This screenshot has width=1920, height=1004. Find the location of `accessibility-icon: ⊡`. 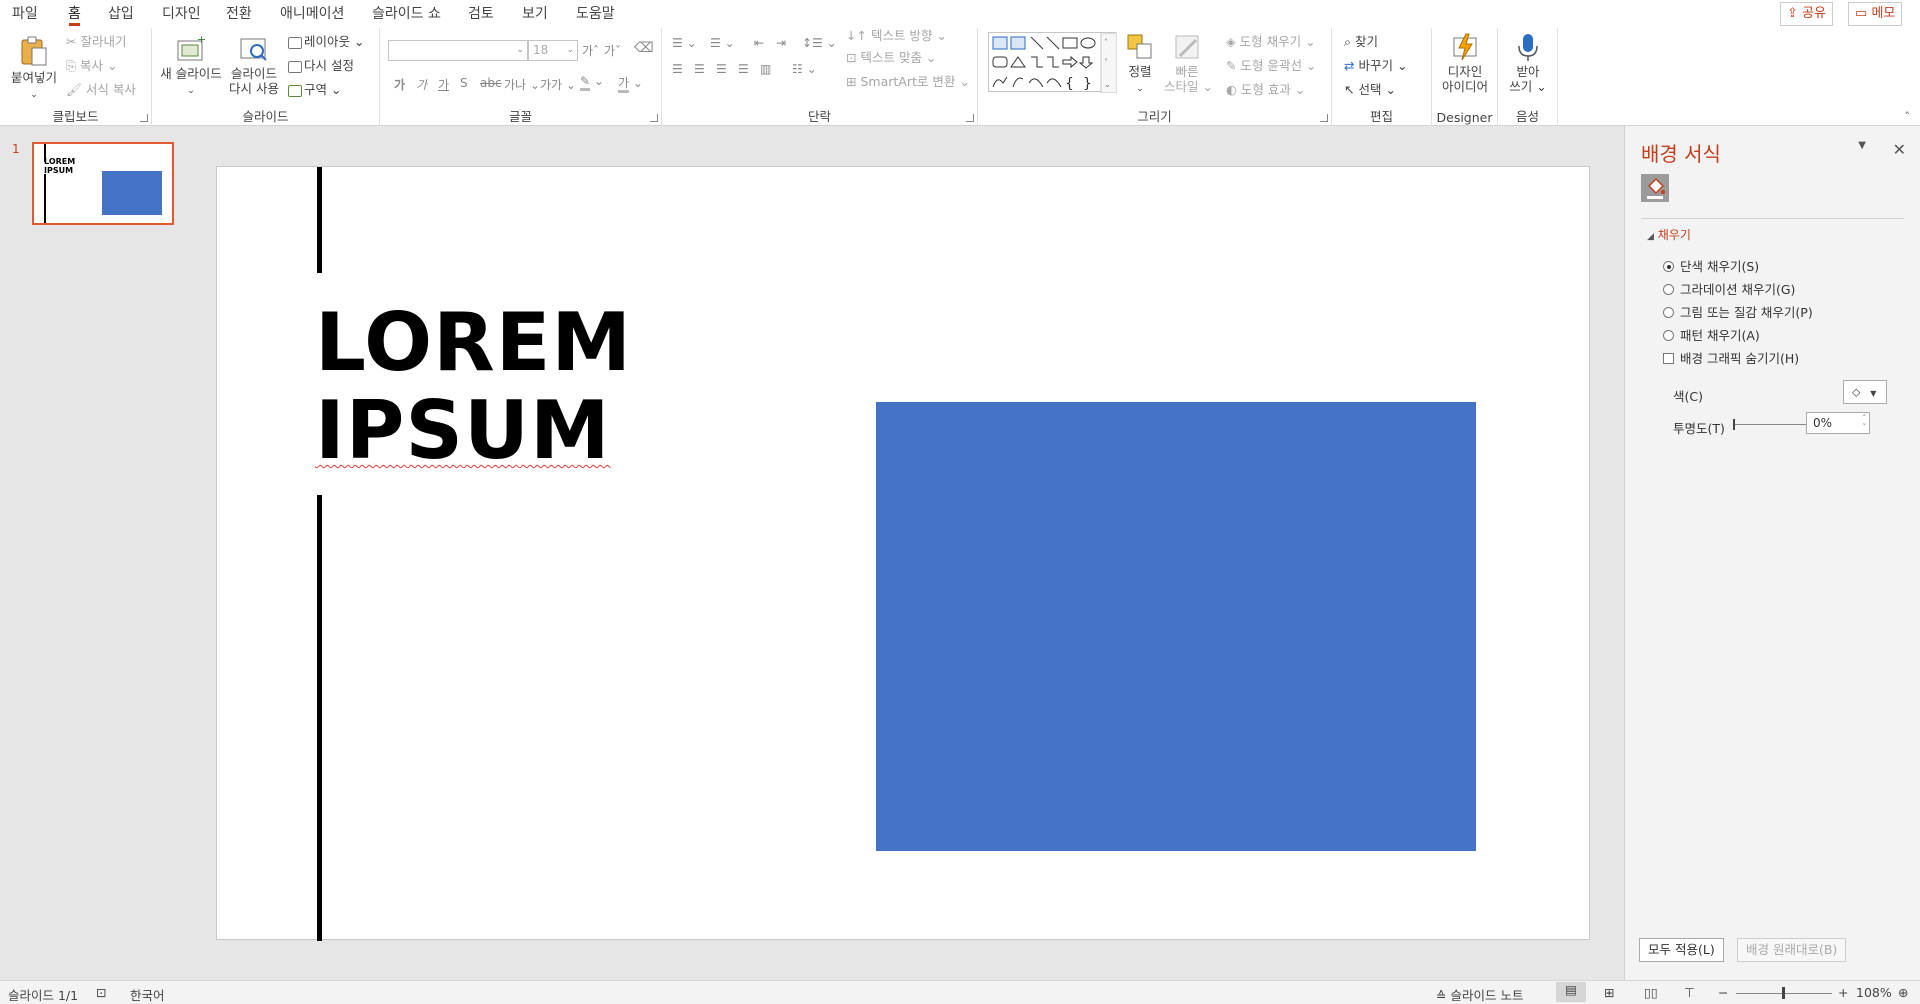

accessibility-icon: ⊡ is located at coordinates (101, 992).